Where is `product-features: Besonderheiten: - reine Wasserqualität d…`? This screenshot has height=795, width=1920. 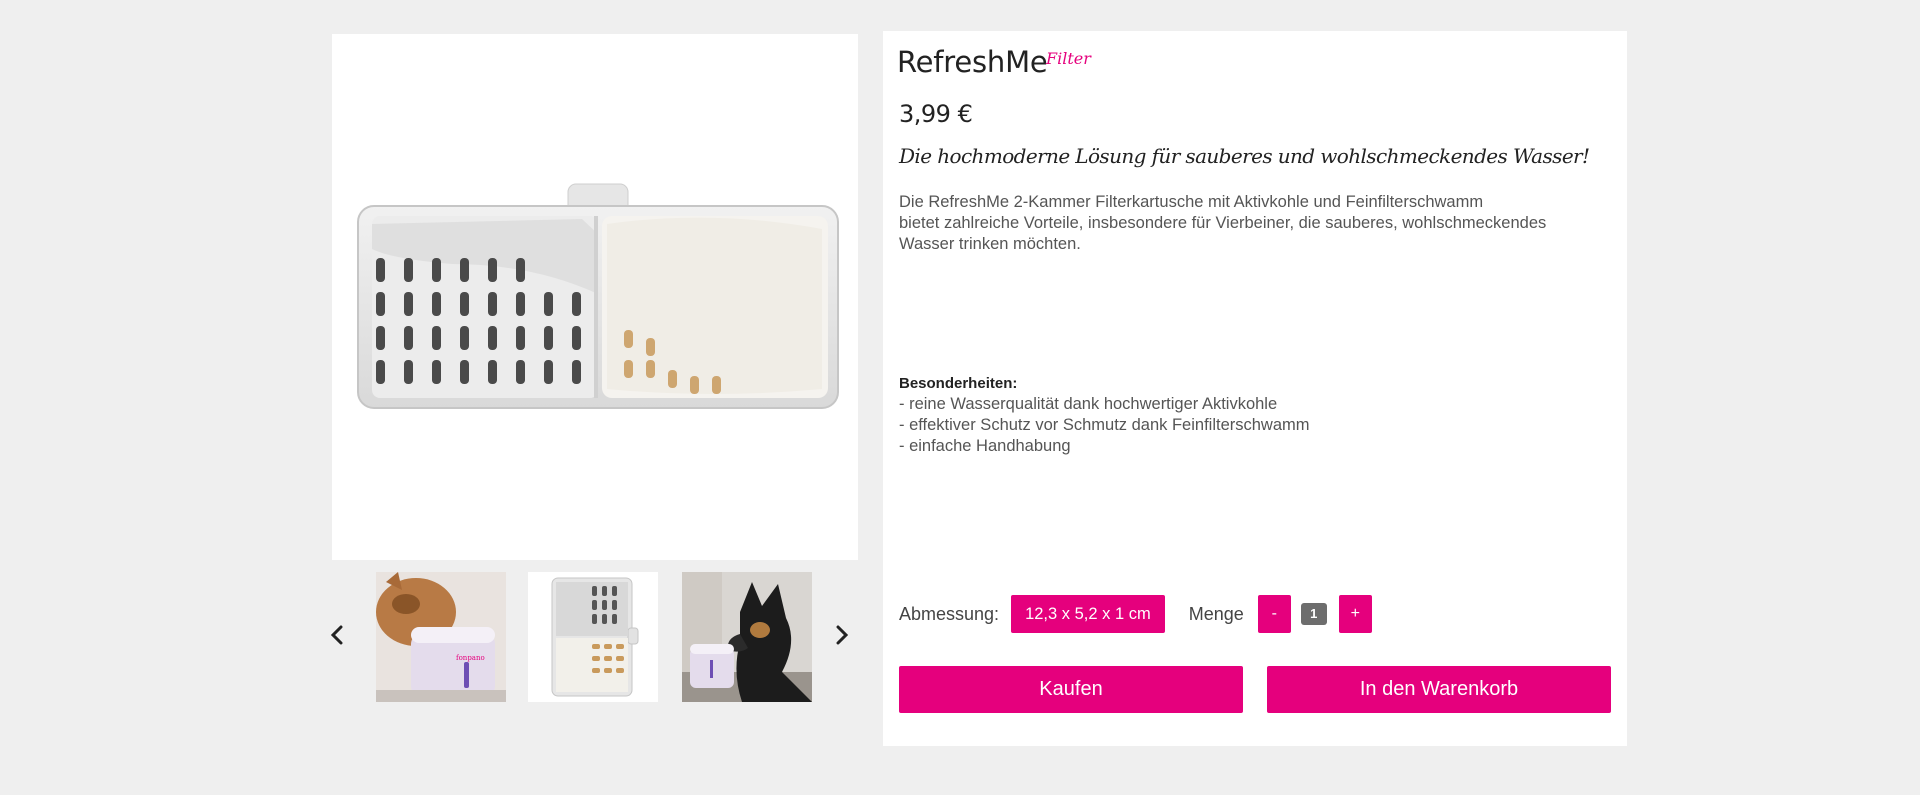
product-features: Besonderheiten: - reine Wasserqualität d… is located at coordinates (1249, 415).